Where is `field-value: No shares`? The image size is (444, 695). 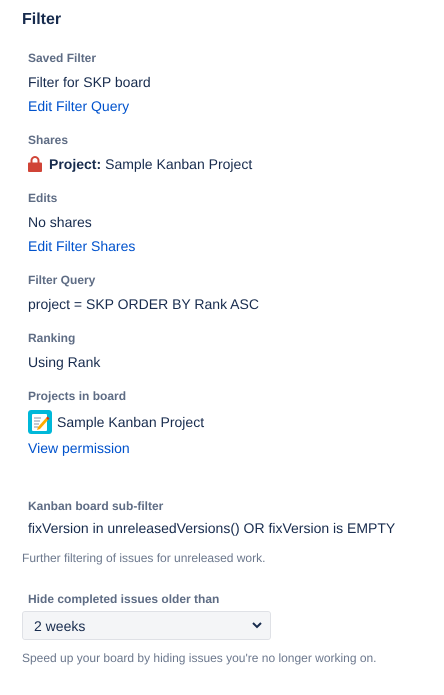 field-value: No shares is located at coordinates (60, 222).